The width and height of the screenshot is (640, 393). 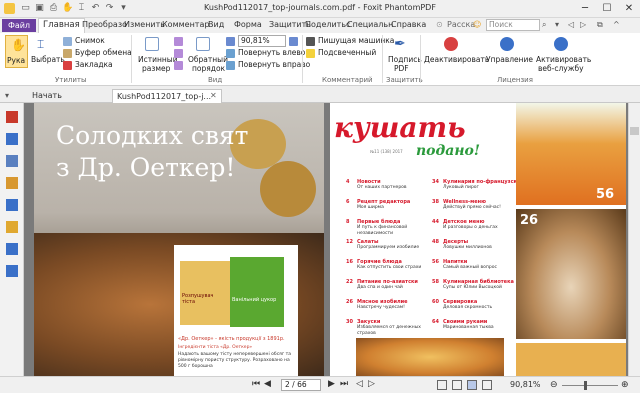 What do you see at coordinates (388, 189) in the screenshot?
I see `toc-entry: 4 Новости От наших партнеров` at bounding box center [388, 189].